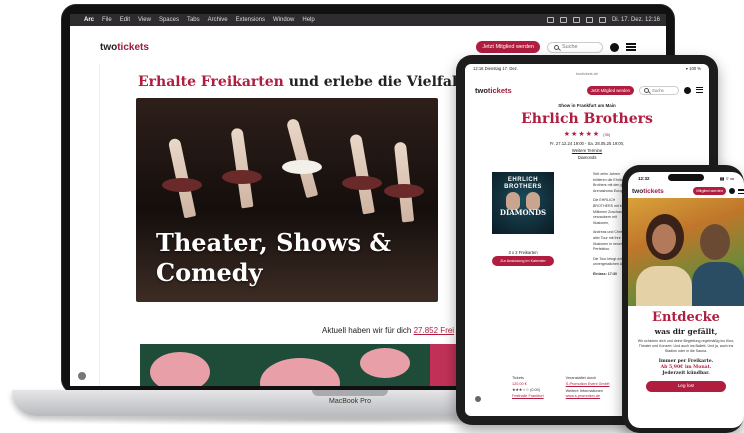 Image resolution: width=744 pixels, height=433 pixels. What do you see at coordinates (211, 82) in the screenshot?
I see `headline-accent: Erhalte Freikarten` at bounding box center [211, 82].